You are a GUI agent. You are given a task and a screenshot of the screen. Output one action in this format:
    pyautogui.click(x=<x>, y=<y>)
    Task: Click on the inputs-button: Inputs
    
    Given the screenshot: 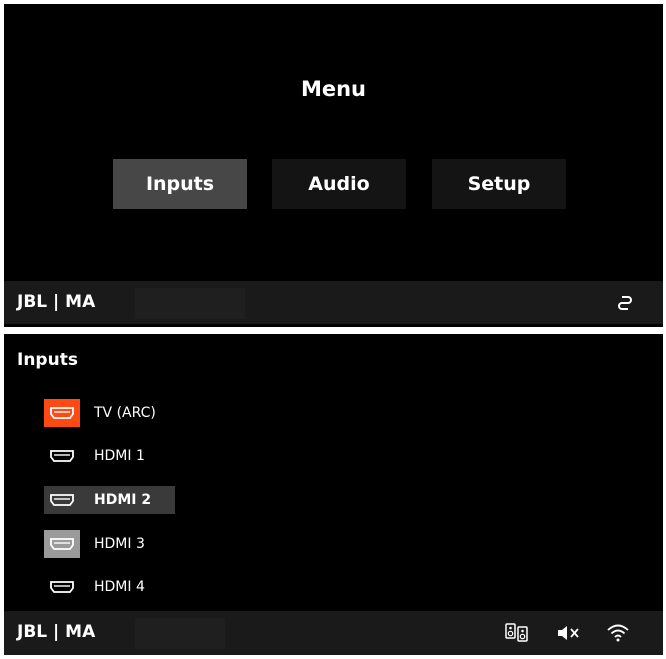 What is the action you would take?
    pyautogui.click(x=180, y=184)
    